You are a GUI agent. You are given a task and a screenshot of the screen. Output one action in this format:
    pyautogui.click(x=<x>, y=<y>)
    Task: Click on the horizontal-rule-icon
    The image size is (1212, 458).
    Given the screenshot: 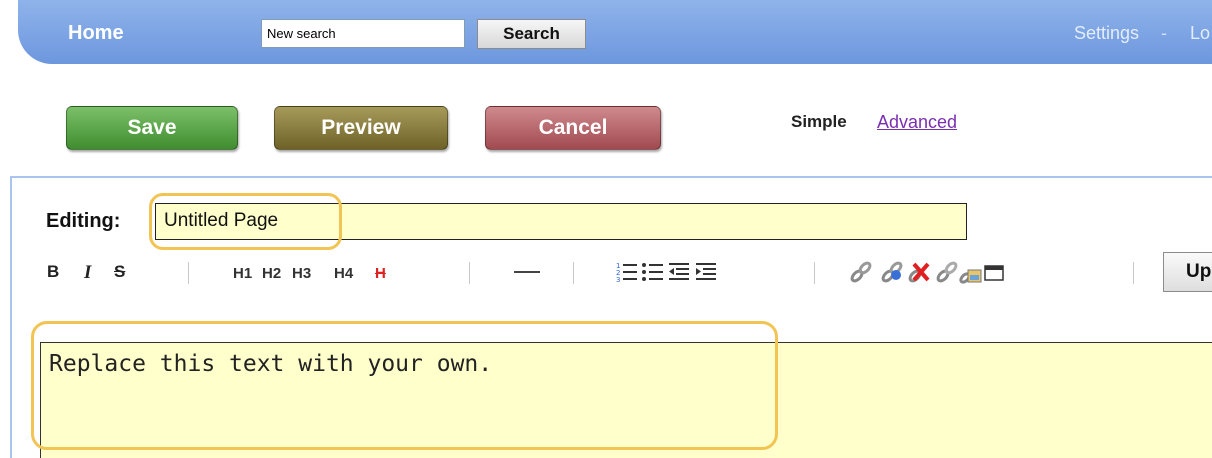 What is the action you would take?
    pyautogui.click(x=527, y=272)
    